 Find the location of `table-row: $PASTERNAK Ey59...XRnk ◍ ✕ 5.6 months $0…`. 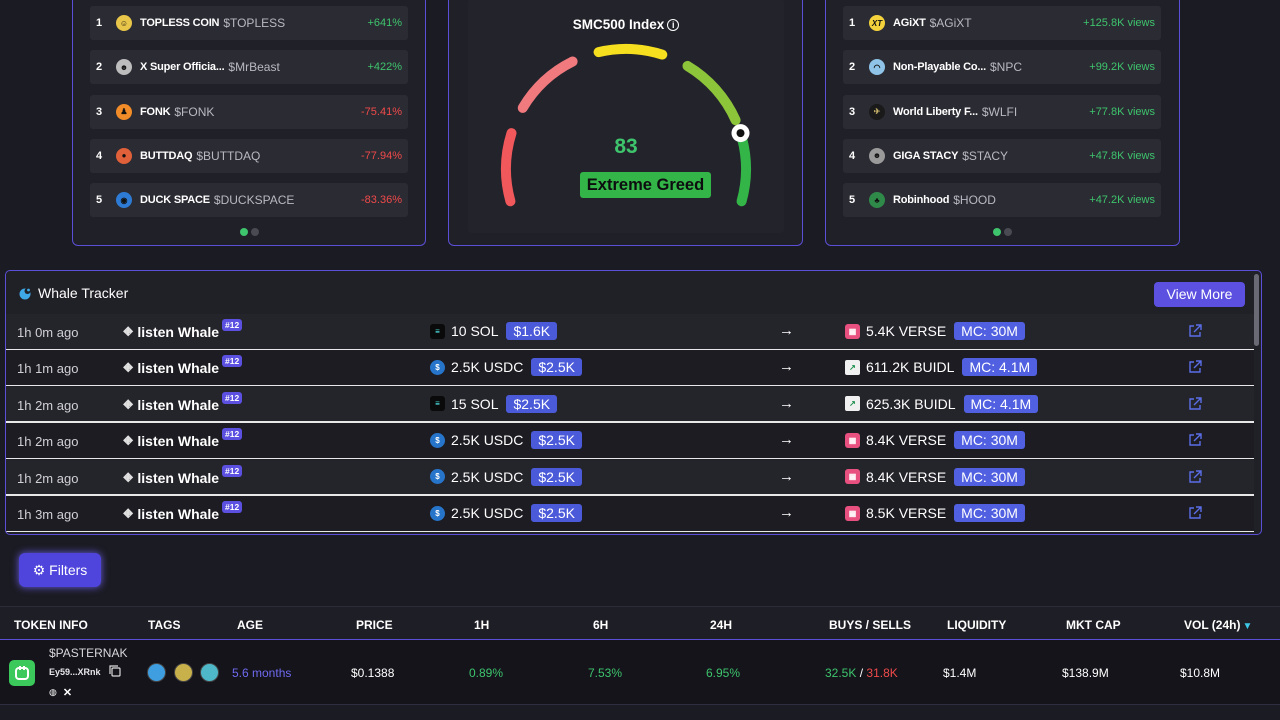

table-row: $PASTERNAK Ey59...XRnk ◍ ✕ 5.6 months $0… is located at coordinates (640, 672).